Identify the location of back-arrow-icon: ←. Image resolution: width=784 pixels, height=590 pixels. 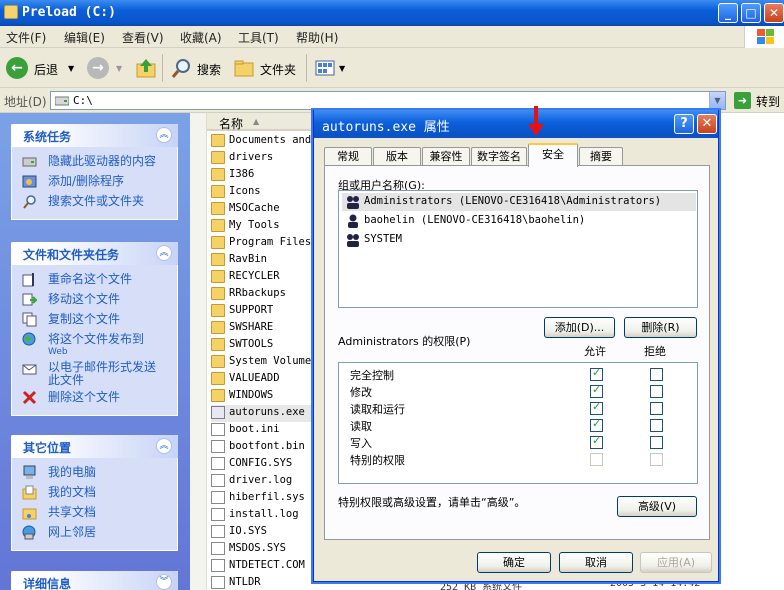
(17, 68).